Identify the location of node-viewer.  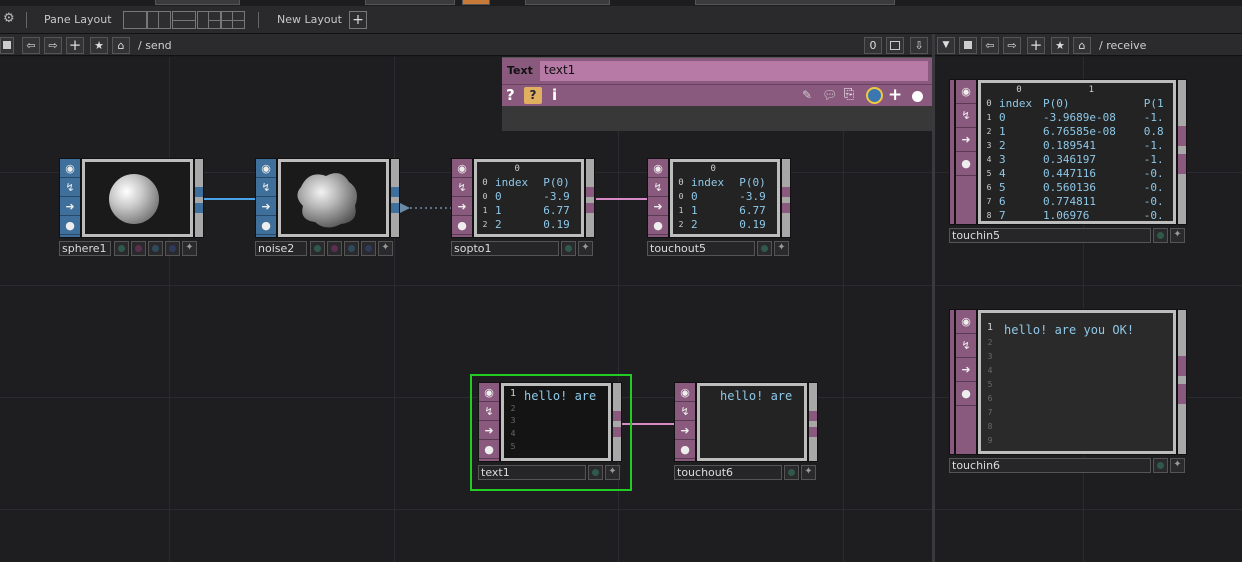
(333, 198).